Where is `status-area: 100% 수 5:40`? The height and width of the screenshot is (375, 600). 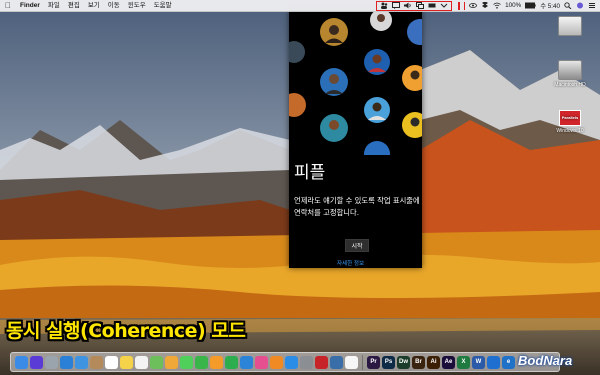
status-area: 100% 수 5:40 is located at coordinates (486, 5).